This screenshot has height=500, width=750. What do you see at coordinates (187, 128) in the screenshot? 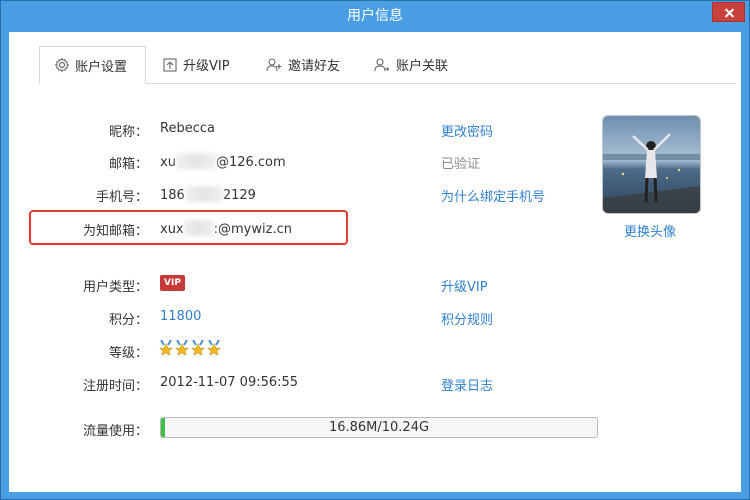
I see `nickname-value: Rebecca` at bounding box center [187, 128].